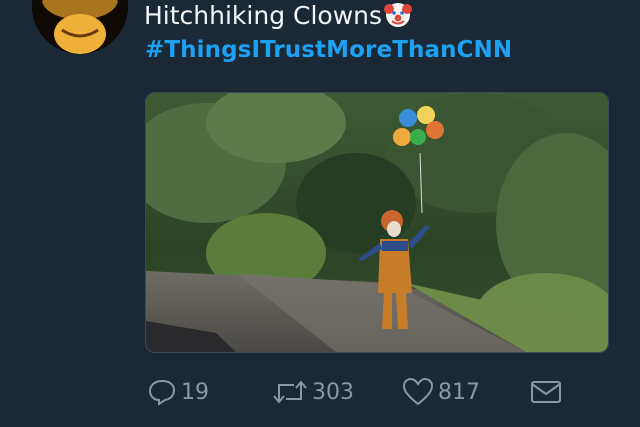 The width and height of the screenshot is (640, 427). I want to click on reply-count: 19, so click(195, 392).